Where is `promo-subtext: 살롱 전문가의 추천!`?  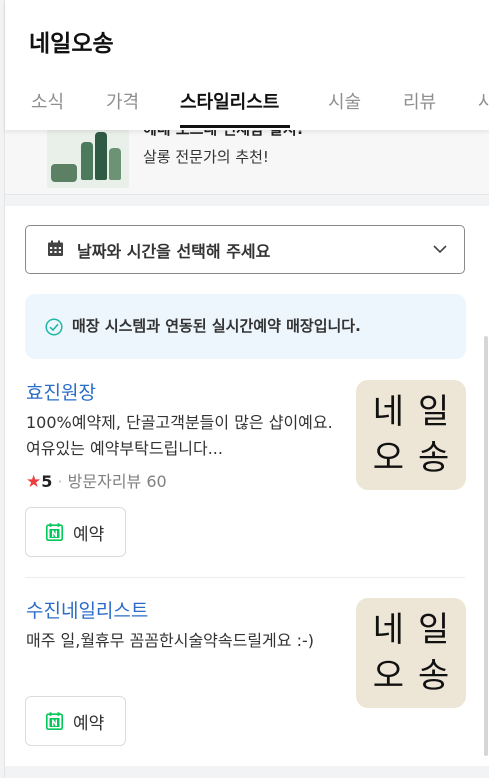
promo-subtext: 살롱 전문가의 추천! is located at coordinates (206, 157).